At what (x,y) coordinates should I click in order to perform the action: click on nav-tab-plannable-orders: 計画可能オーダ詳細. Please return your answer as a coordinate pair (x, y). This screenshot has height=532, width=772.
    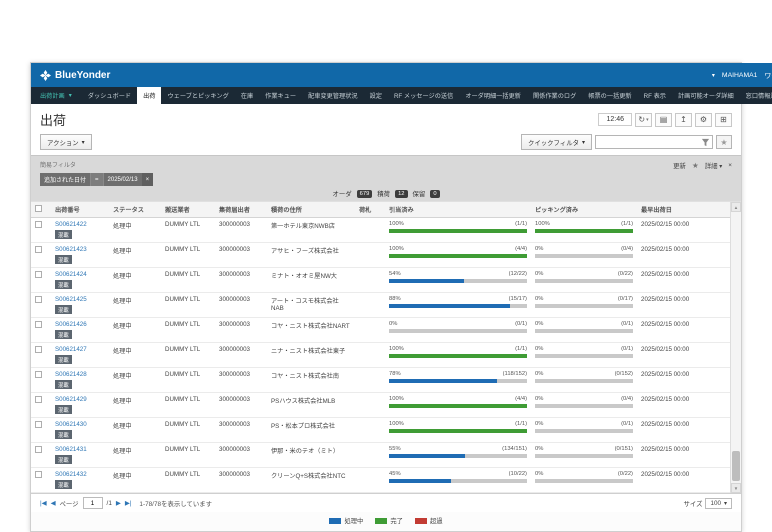
    Looking at the image, I should click on (706, 95).